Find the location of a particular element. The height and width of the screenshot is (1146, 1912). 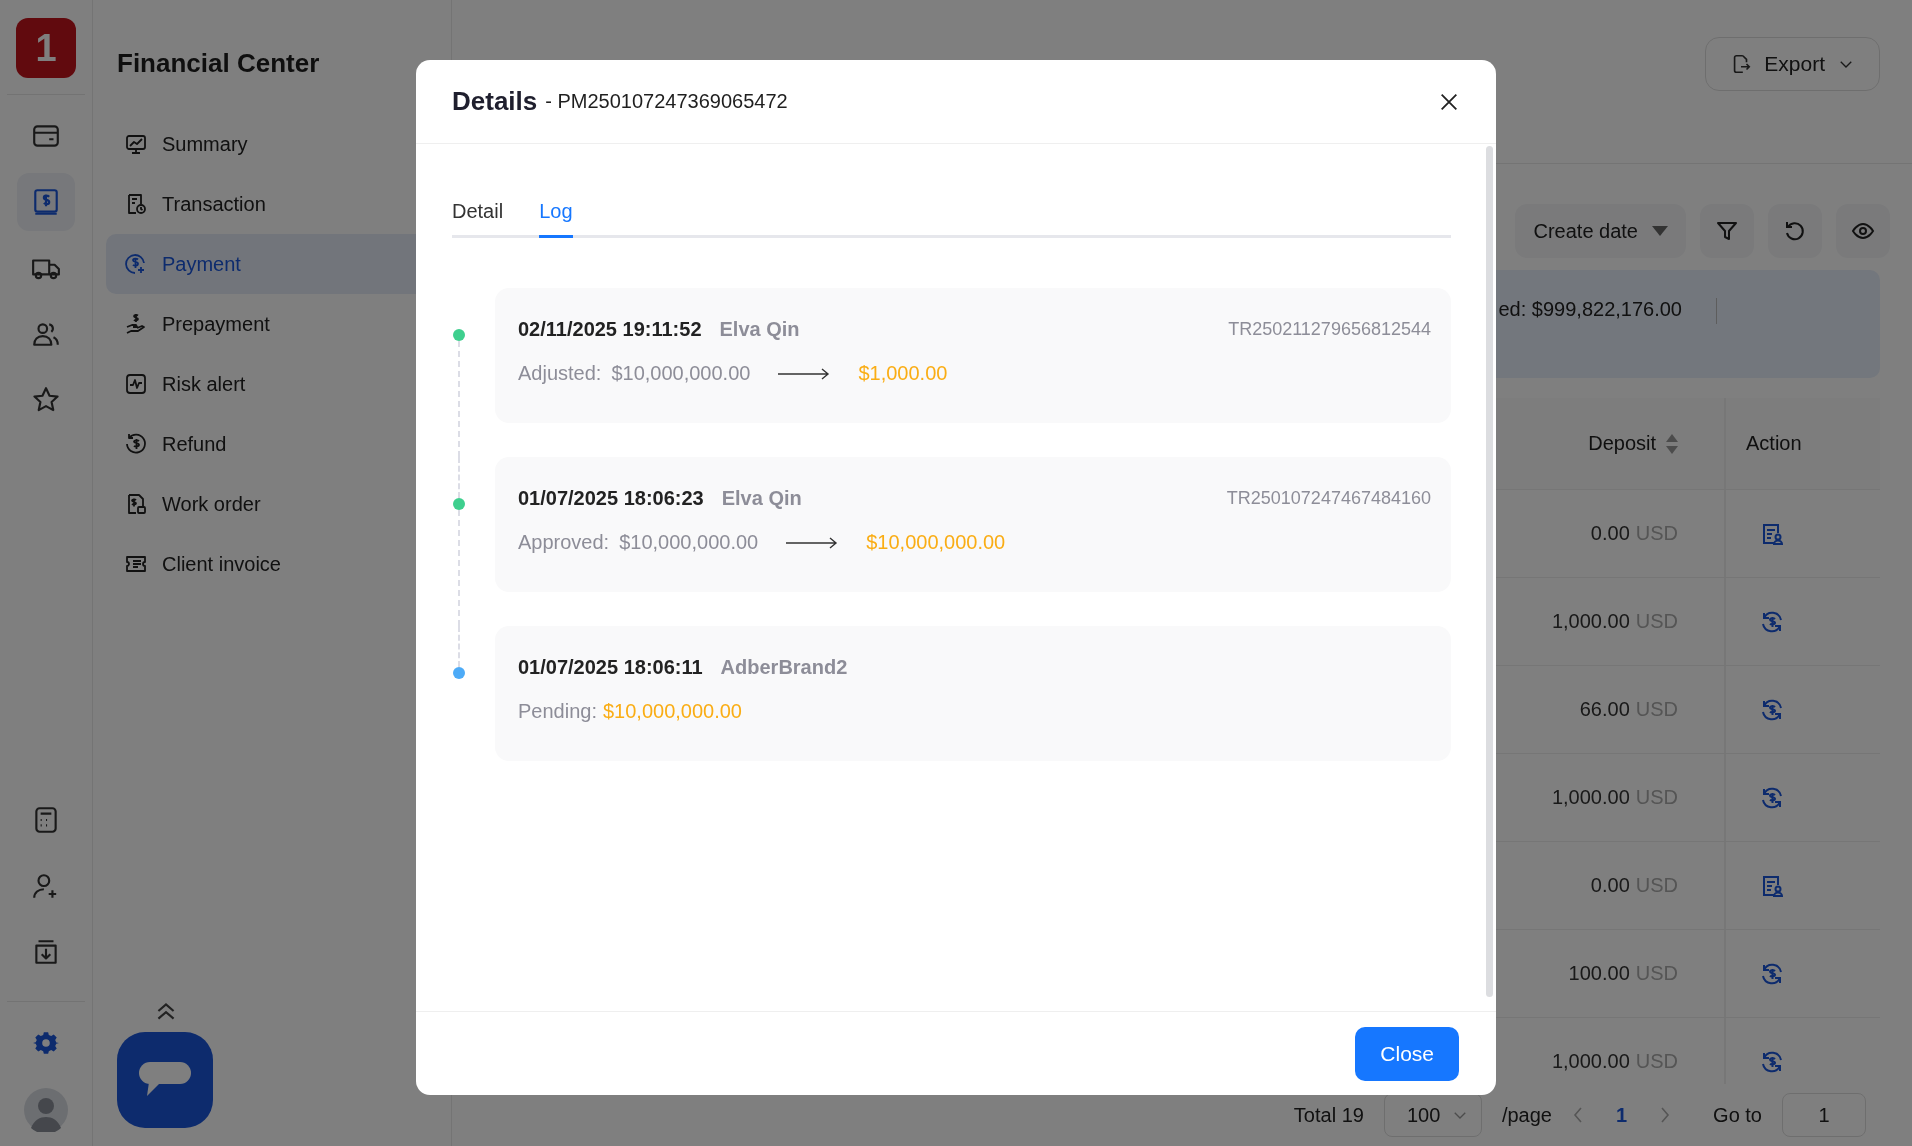

summary-text: ed: $999,822,176.00 is located at coordinates (1590, 309).